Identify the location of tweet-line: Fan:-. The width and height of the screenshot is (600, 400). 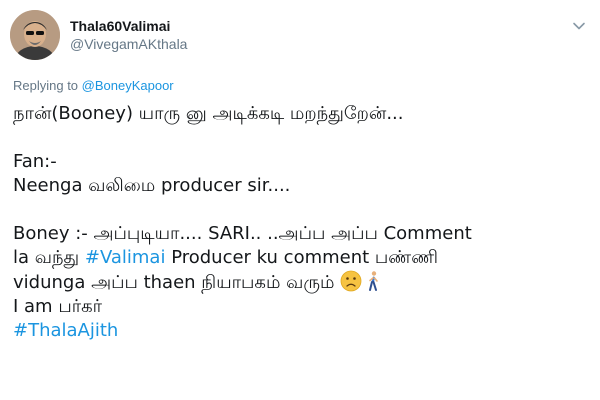
(35, 161).